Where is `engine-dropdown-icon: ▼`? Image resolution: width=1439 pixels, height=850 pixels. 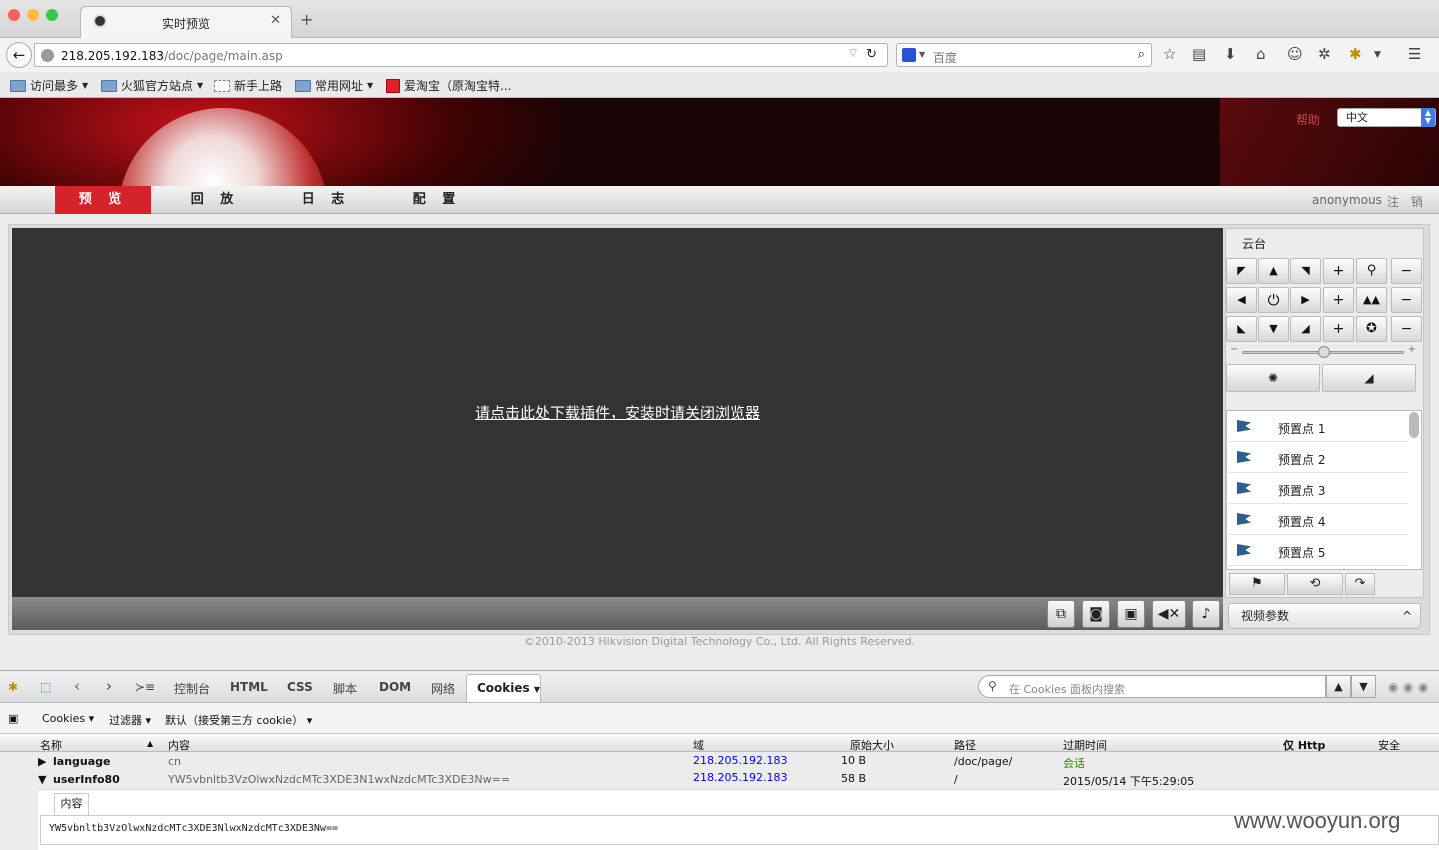 engine-dropdown-icon: ▼ is located at coordinates (922, 54).